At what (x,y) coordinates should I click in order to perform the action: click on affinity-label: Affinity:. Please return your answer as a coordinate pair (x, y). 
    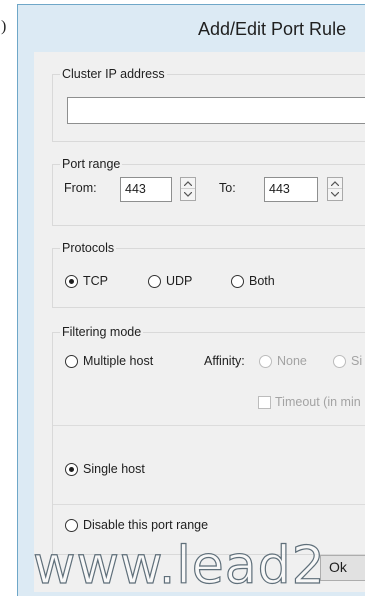
    Looking at the image, I should click on (224, 361).